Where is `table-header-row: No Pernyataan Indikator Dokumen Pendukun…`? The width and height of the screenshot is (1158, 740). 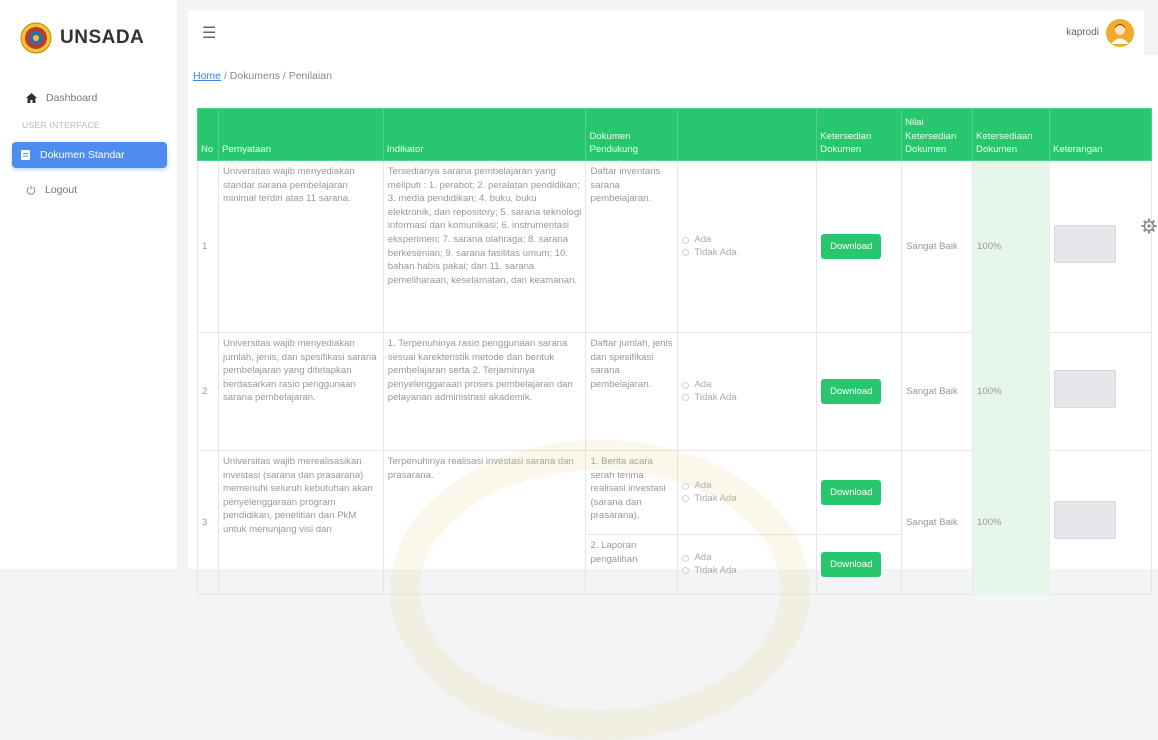
table-header-row: No Pernyataan Indikator Dokumen Pendukun… is located at coordinates (674, 134).